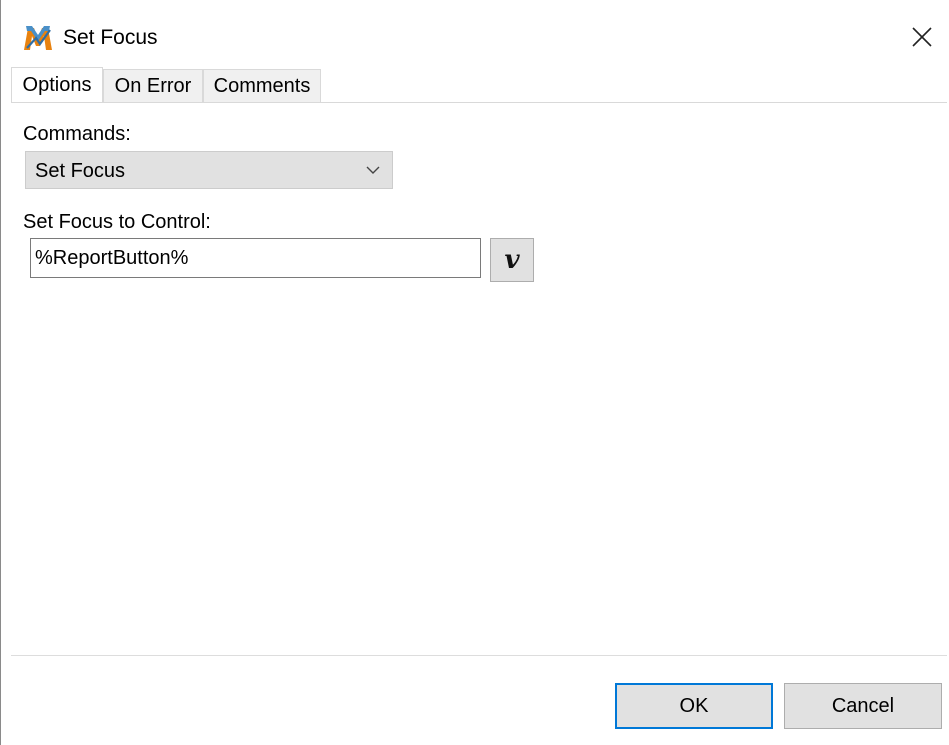 This screenshot has width=949, height=745. What do you see at coordinates (117, 222) in the screenshot?
I see `target-control-label: Set Focus to Control:` at bounding box center [117, 222].